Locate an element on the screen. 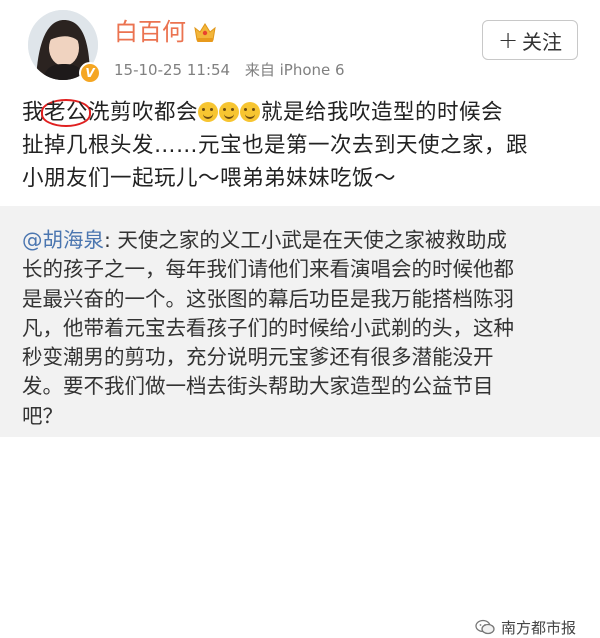  post-line: 小朋友们一起玩儿～喂弟弟妹妹吃饭～ is located at coordinates (209, 178).